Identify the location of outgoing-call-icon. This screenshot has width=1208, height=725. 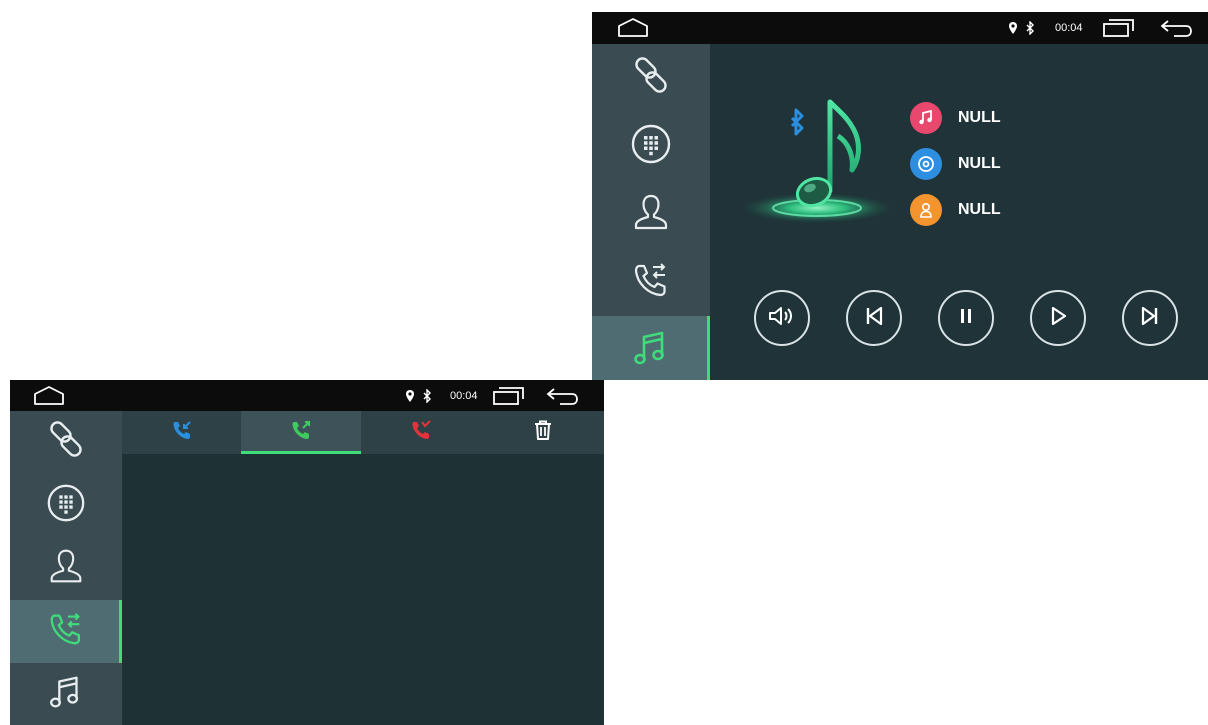
(301, 432).